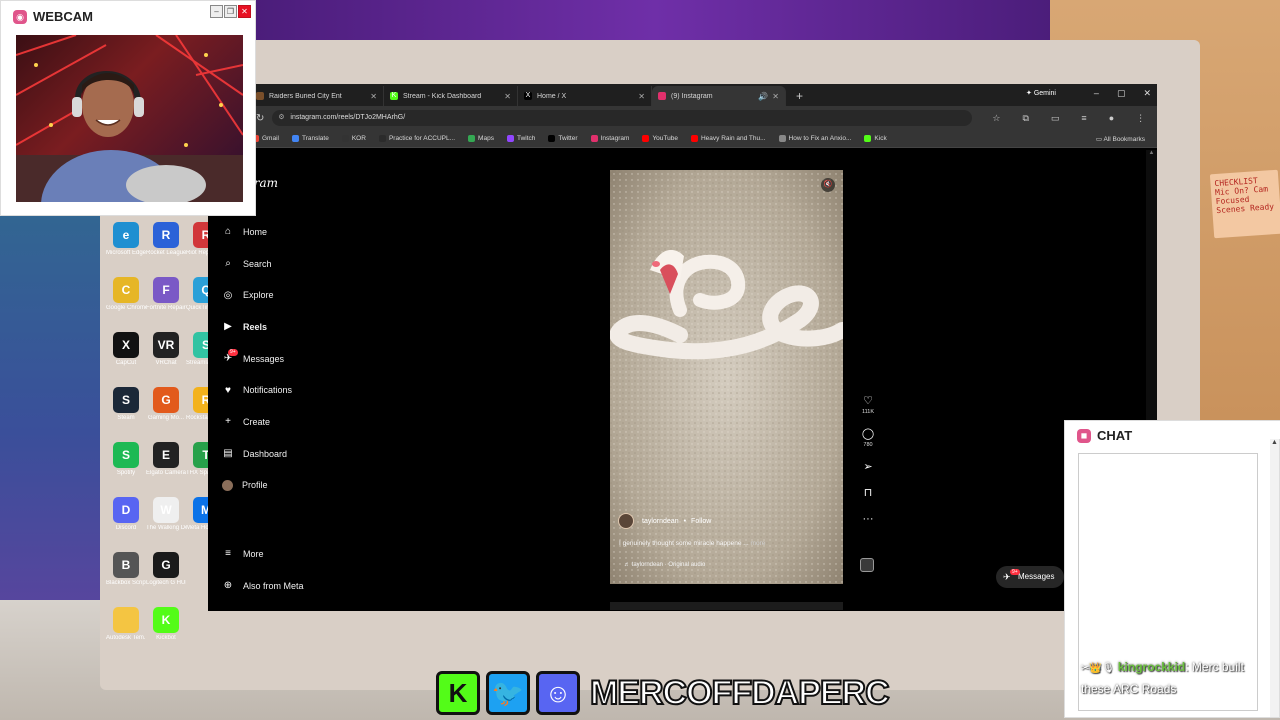 The height and width of the screenshot is (720, 1280). Describe the element at coordinates (126, 579) in the screenshot. I see `desktop-icon: B Blackbox Script 4` at that location.